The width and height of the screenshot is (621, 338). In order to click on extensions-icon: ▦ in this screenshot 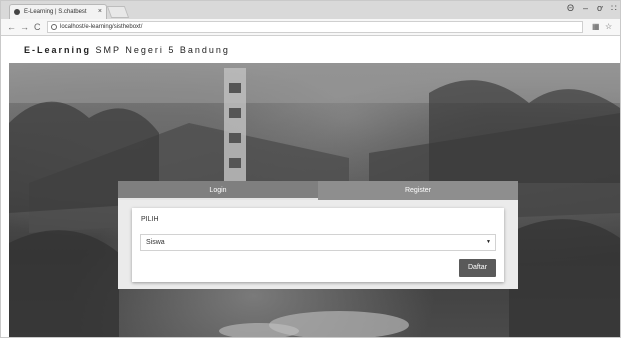, I will do `click(596, 26)`.